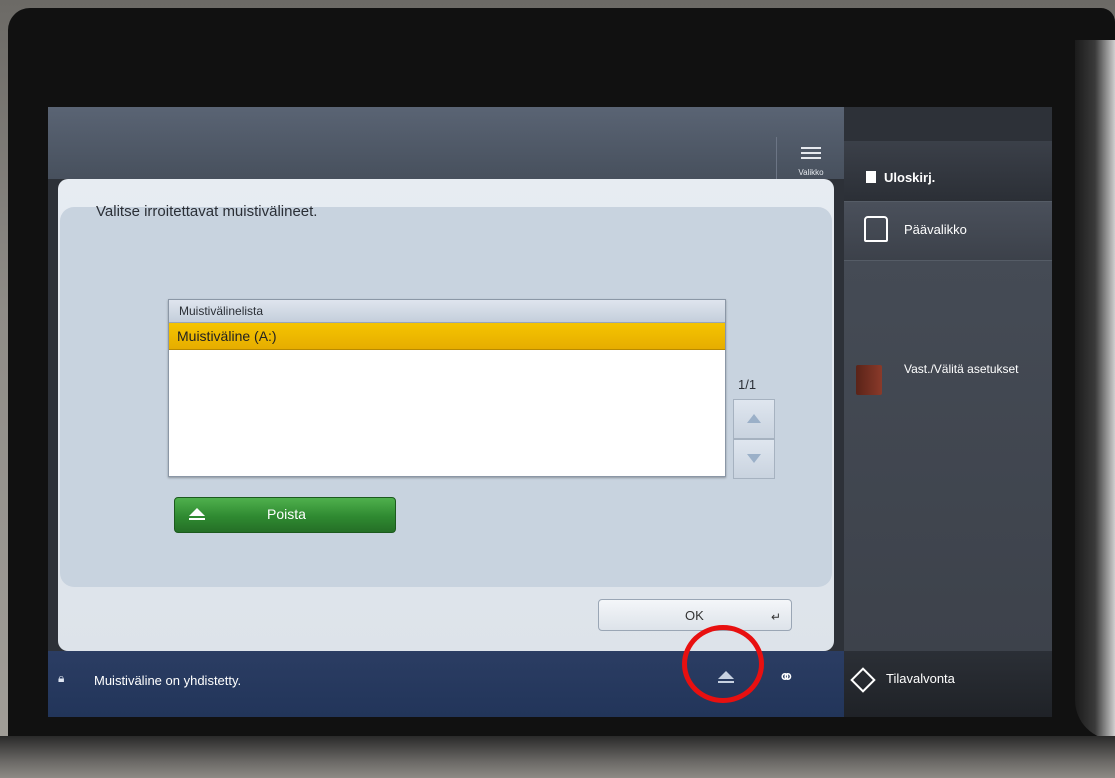  Describe the element at coordinates (1095, 390) in the screenshot. I see `device-edge` at that location.